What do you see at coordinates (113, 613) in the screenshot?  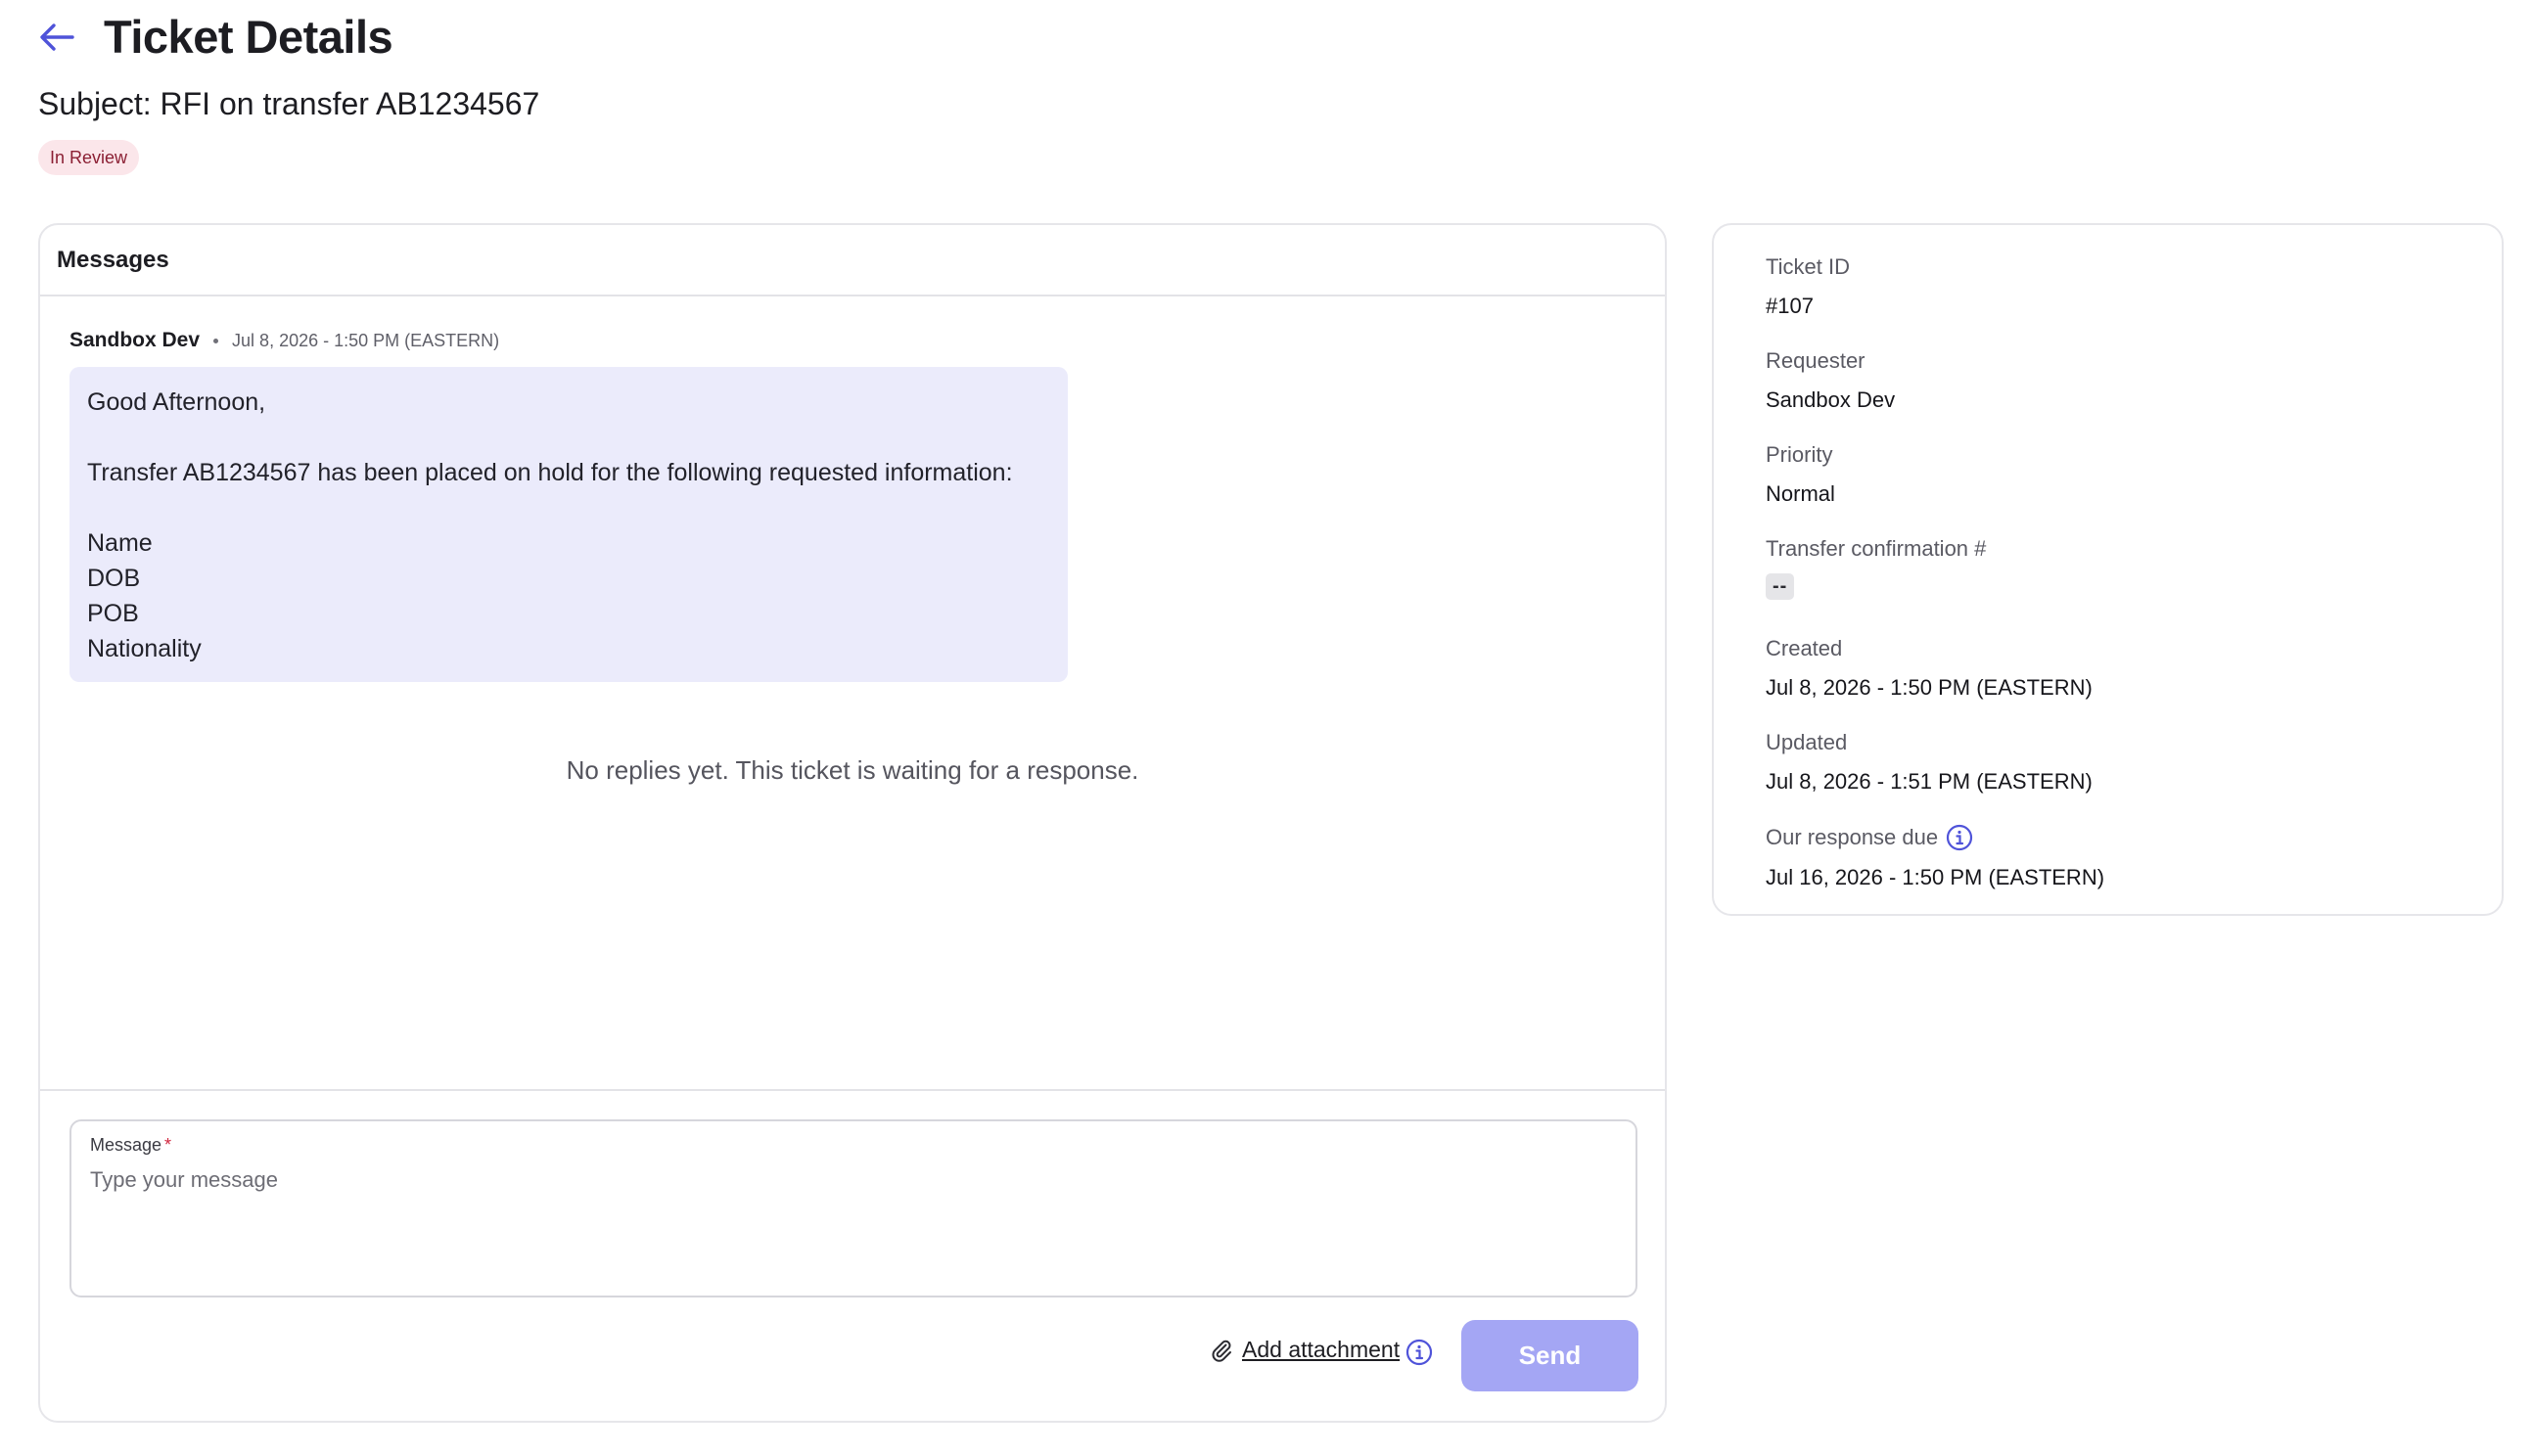 I see `message-line-item: POB` at bounding box center [113, 613].